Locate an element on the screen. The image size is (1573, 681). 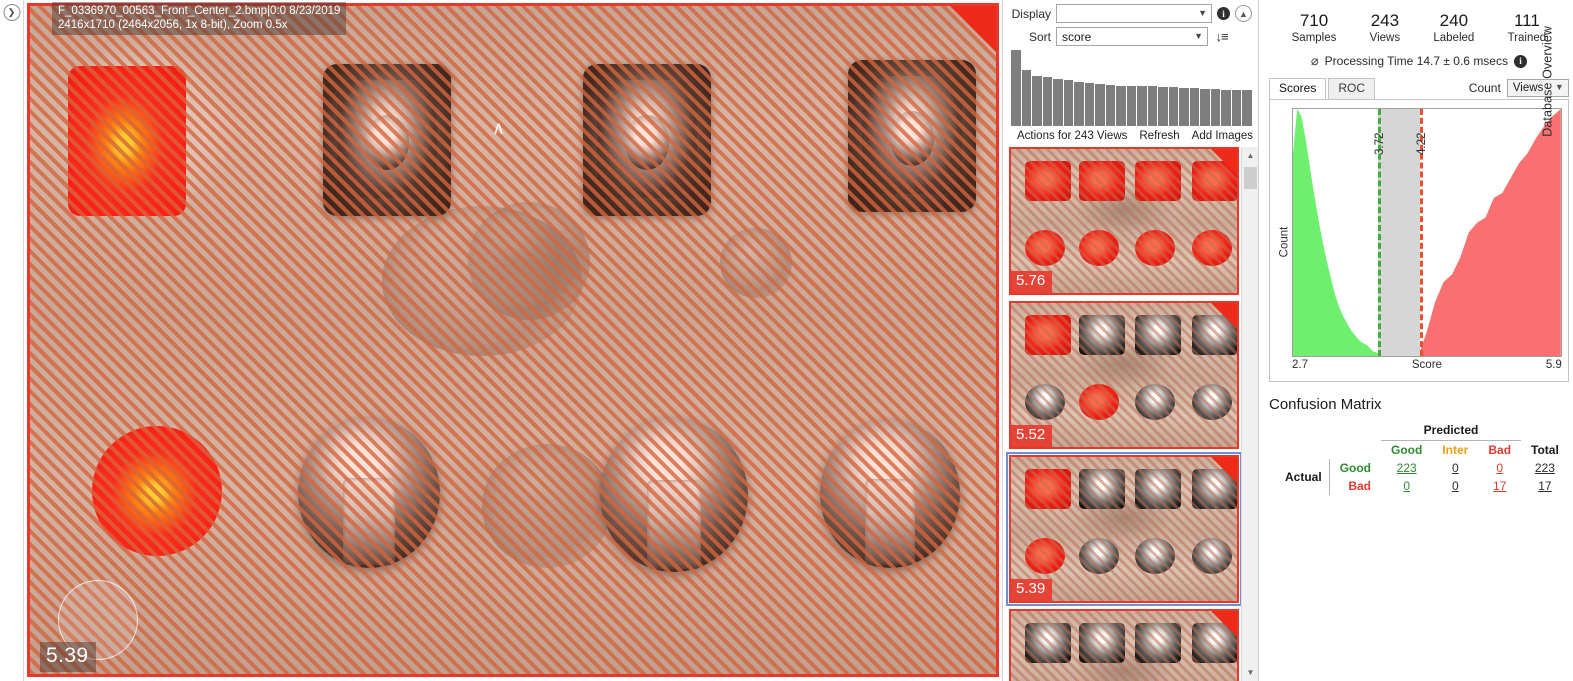
tab-roc: ROC is located at coordinates (1352, 88).